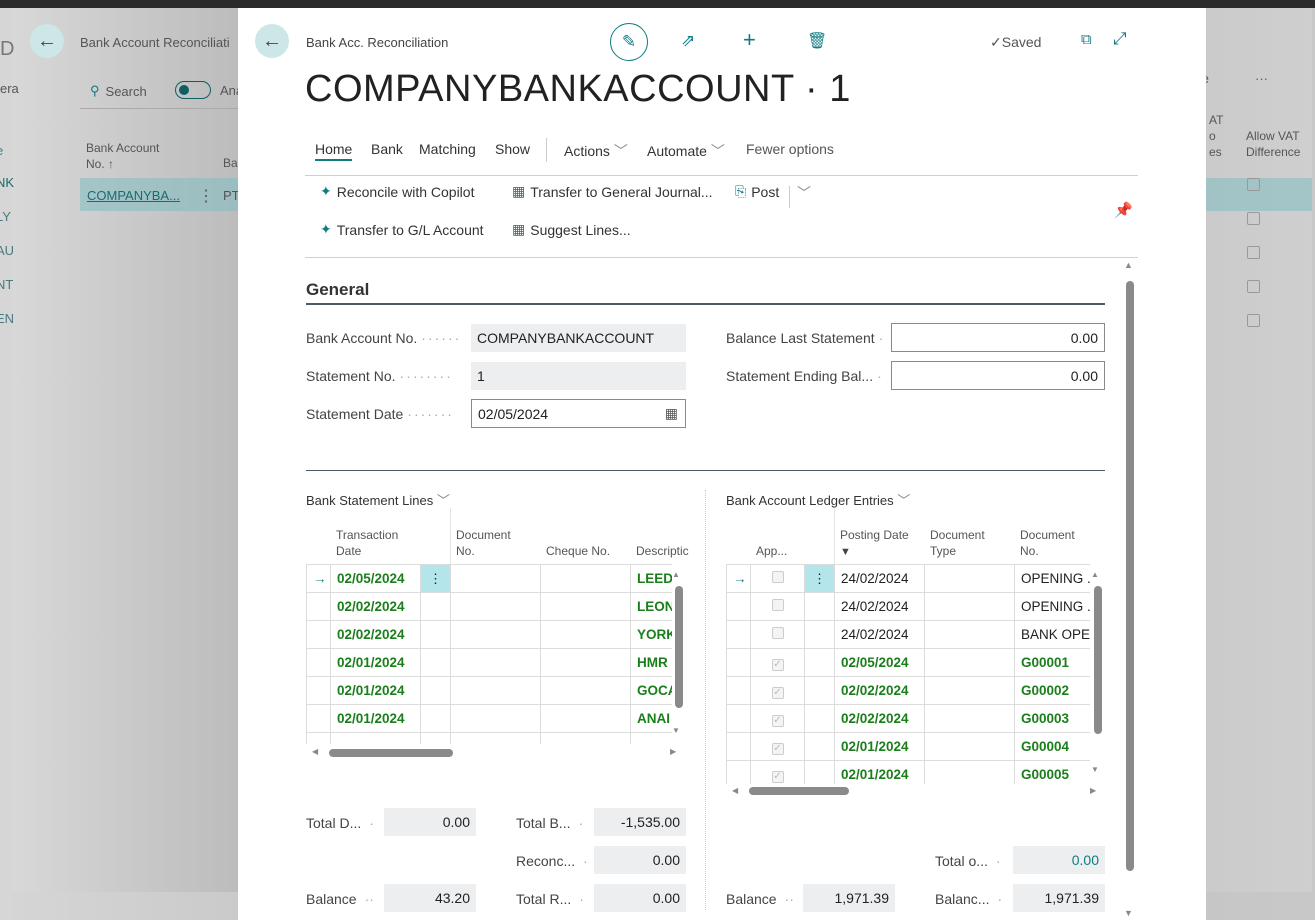 This screenshot has height=920, width=1315. What do you see at coordinates (315, 751) in the screenshot?
I see `scroll-left-arrow: ◀` at bounding box center [315, 751].